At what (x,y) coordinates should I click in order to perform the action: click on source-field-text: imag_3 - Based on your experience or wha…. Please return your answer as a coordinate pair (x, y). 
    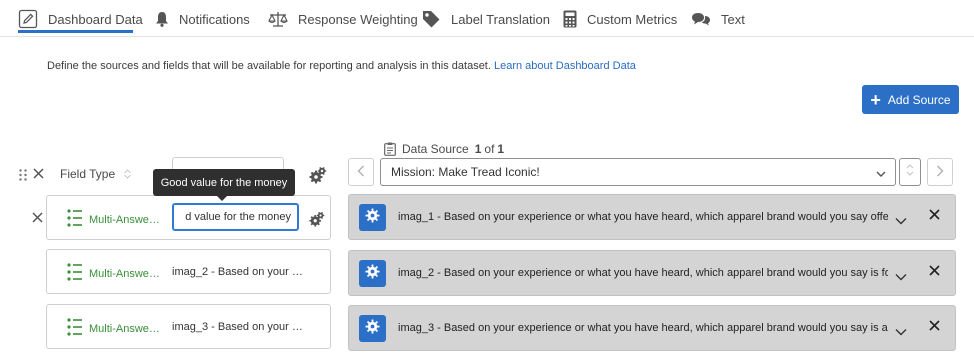
    Looking at the image, I should click on (643, 328).